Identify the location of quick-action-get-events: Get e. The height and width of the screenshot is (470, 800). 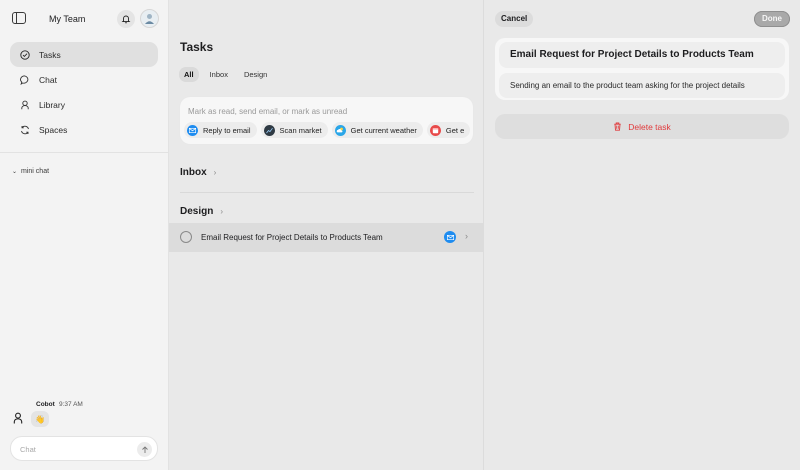
(448, 130).